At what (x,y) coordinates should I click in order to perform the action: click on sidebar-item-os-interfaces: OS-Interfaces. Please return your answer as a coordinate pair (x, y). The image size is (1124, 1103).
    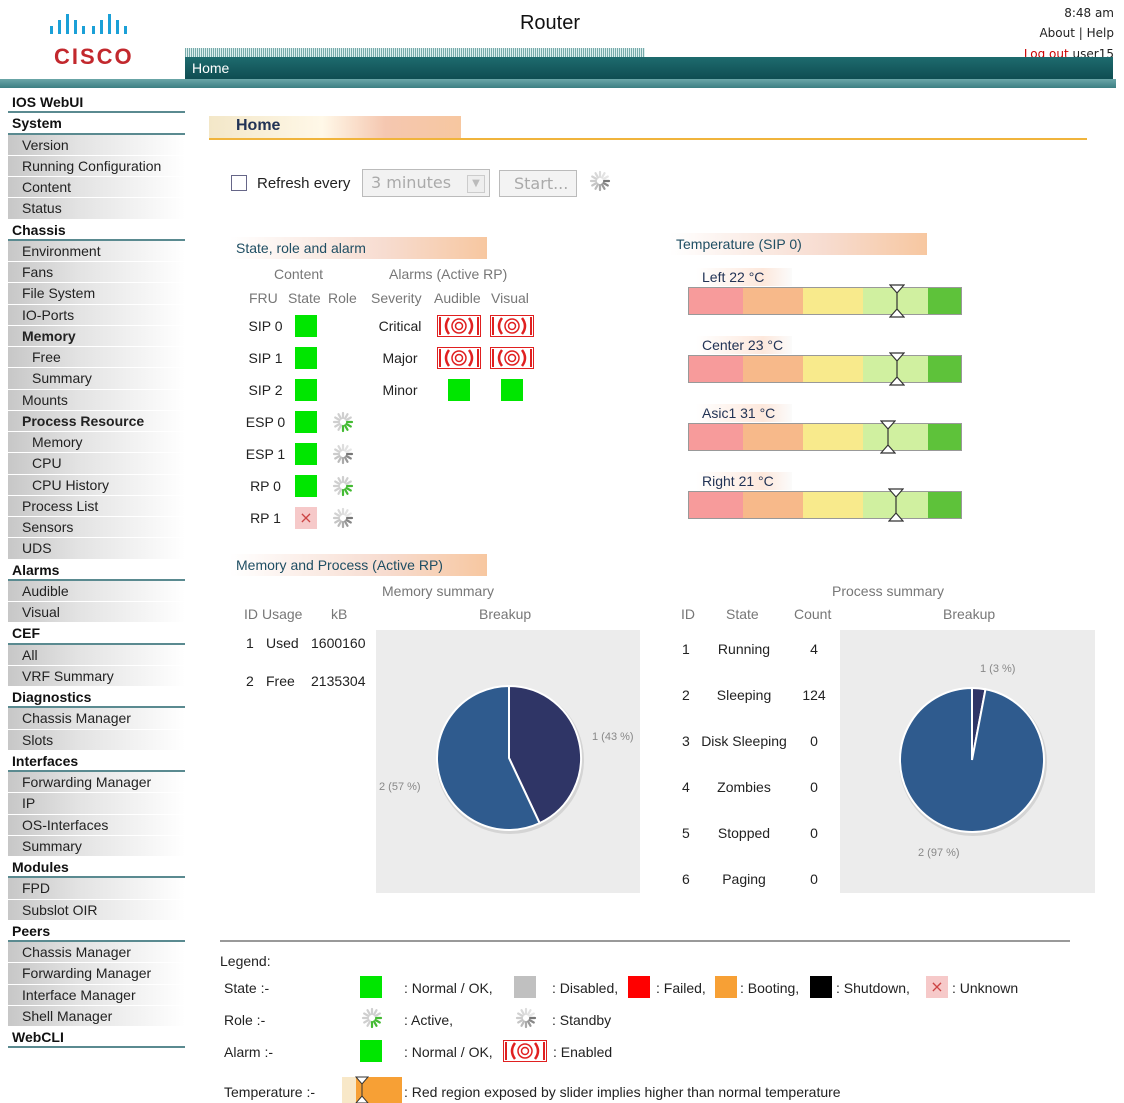
    Looking at the image, I should click on (96, 825).